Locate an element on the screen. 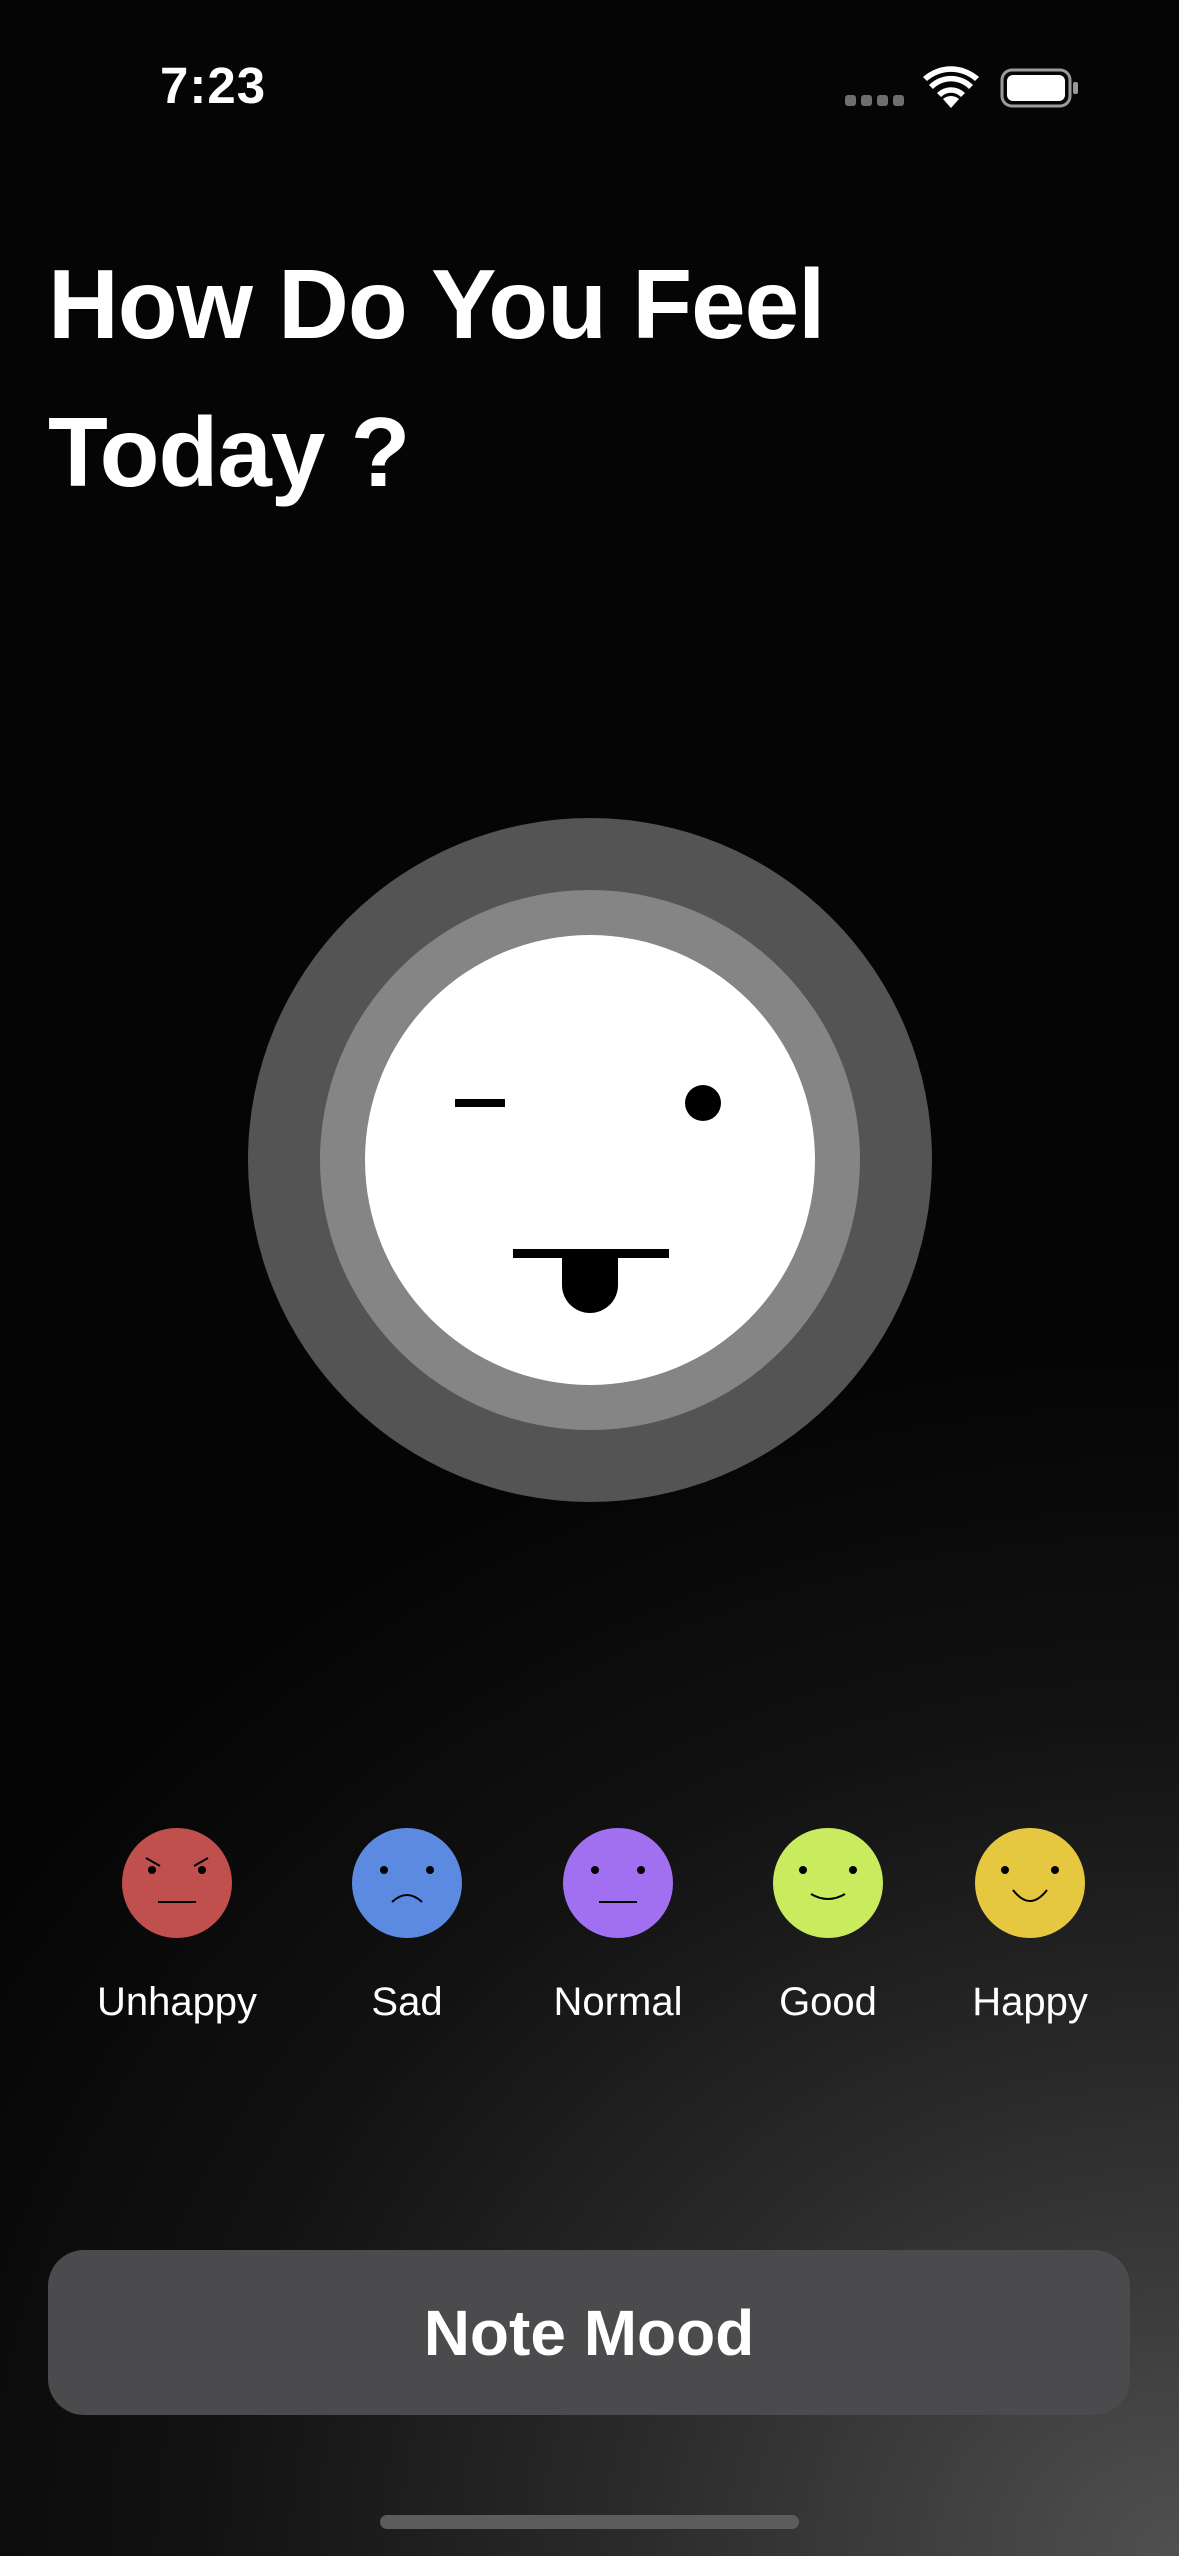 This screenshot has width=1179, height=2556. note-mood-button: Note Mood is located at coordinates (589, 2332).